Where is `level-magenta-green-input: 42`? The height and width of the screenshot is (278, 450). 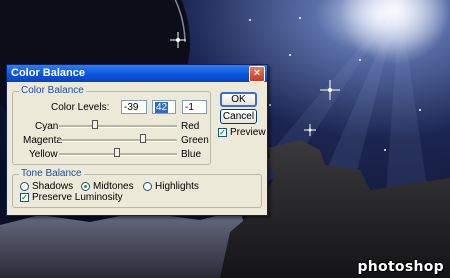 level-magenta-green-input: 42 is located at coordinates (164, 107).